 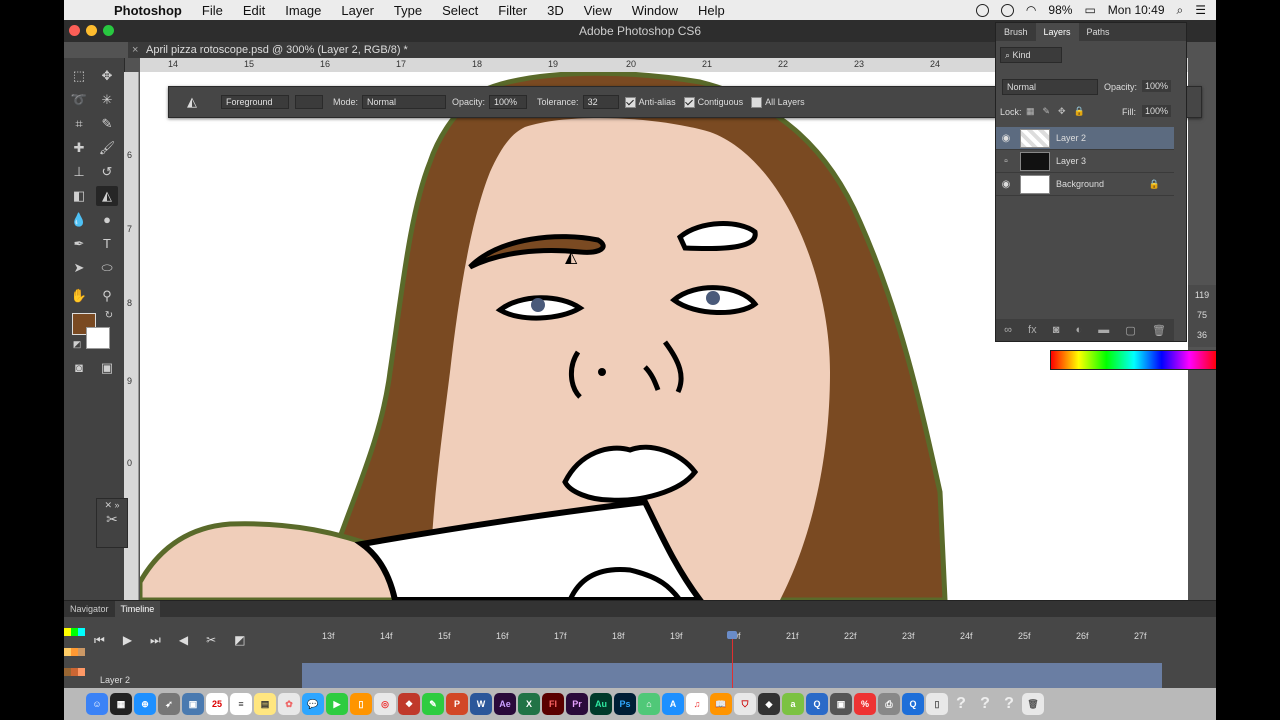 I want to click on menu-3d: 3D, so click(x=555, y=10).